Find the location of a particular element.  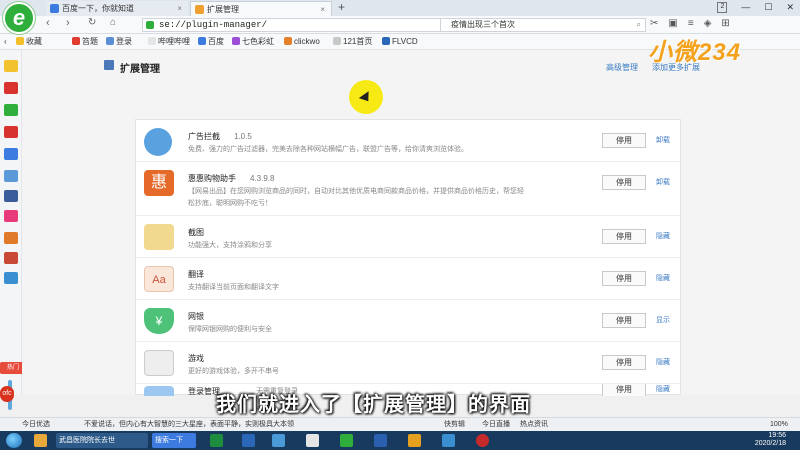

record-icon is located at coordinates (482, 440).